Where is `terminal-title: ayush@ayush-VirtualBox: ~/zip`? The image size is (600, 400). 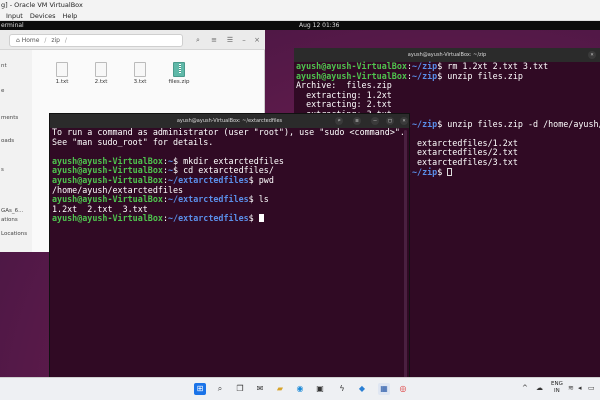 terminal-title: ayush@ayush-VirtualBox: ~/zip is located at coordinates (447, 55).